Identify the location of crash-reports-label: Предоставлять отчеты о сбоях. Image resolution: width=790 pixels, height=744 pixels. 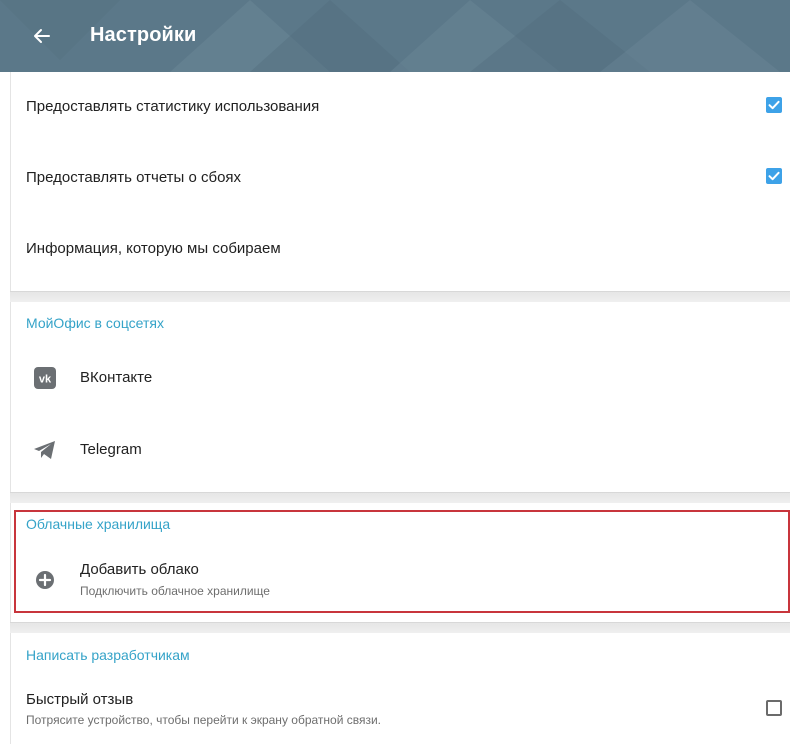
(134, 177).